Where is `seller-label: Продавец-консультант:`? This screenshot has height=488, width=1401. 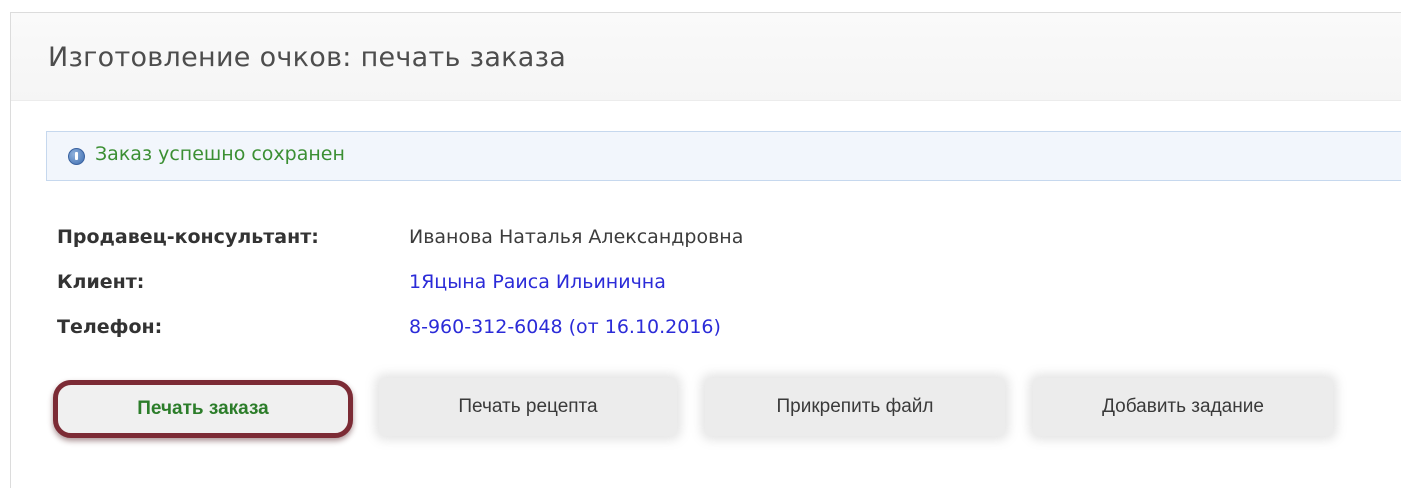
seller-label: Продавец-консультант: is located at coordinates (188, 237).